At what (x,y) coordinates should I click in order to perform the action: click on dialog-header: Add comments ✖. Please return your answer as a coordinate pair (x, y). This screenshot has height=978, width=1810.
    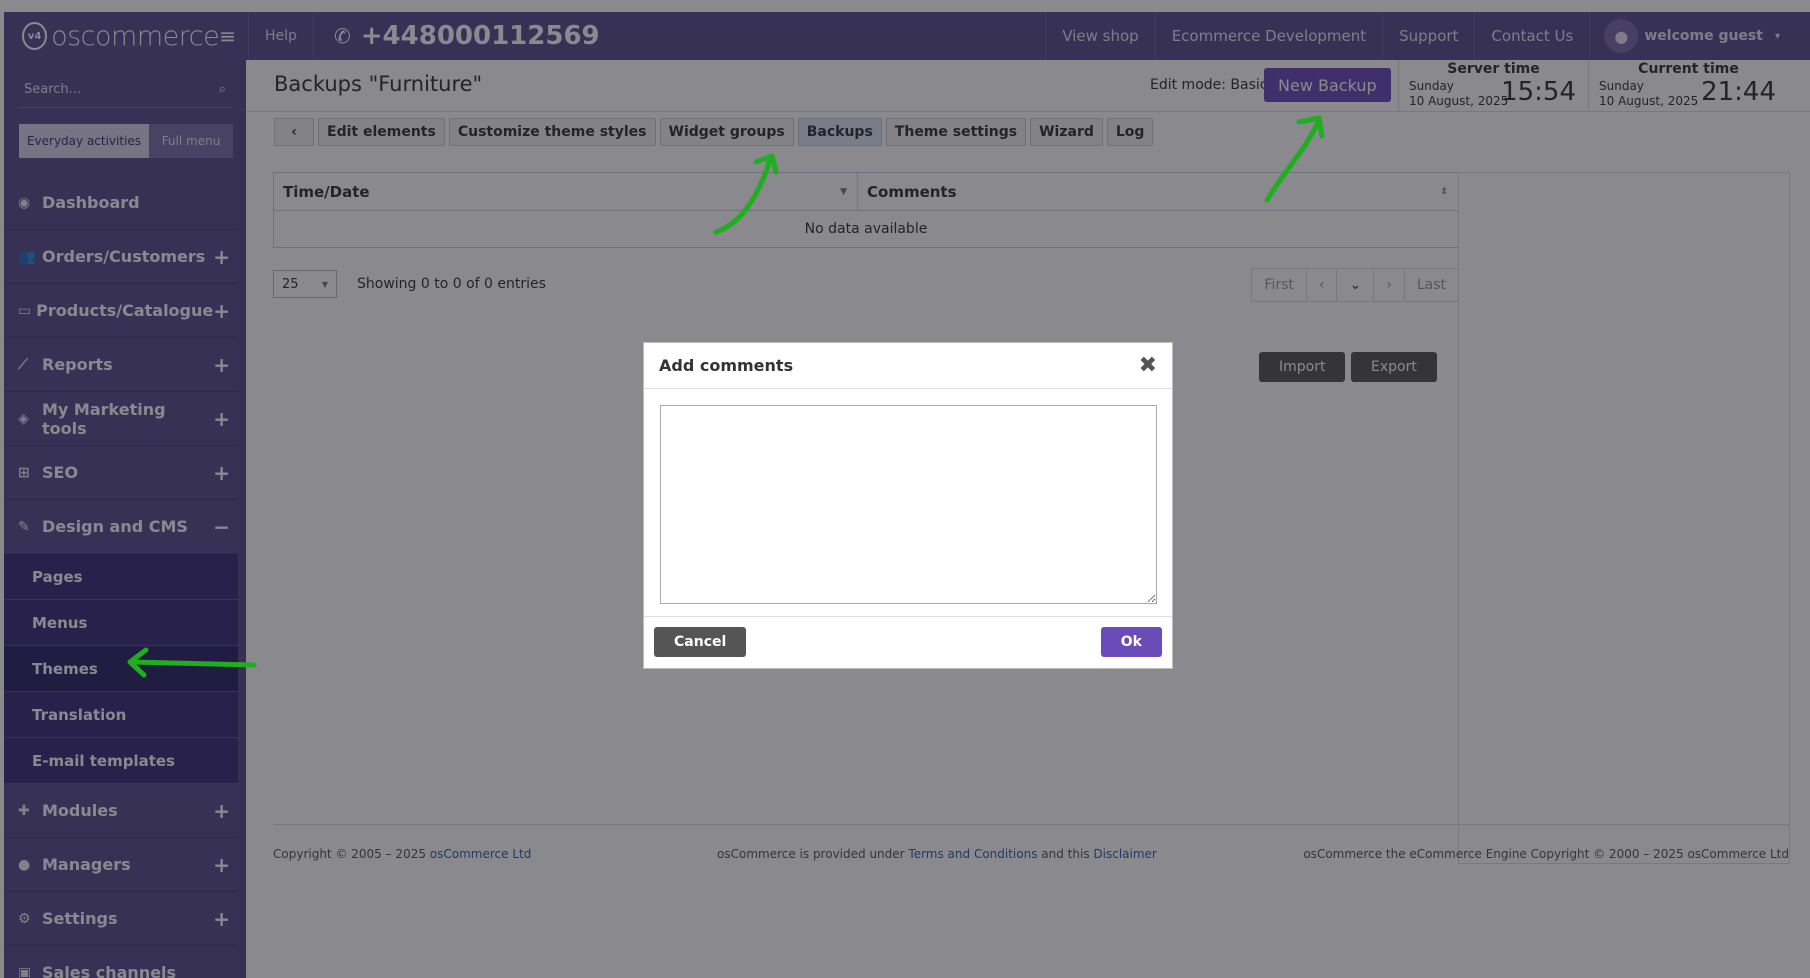
    Looking at the image, I should click on (908, 366).